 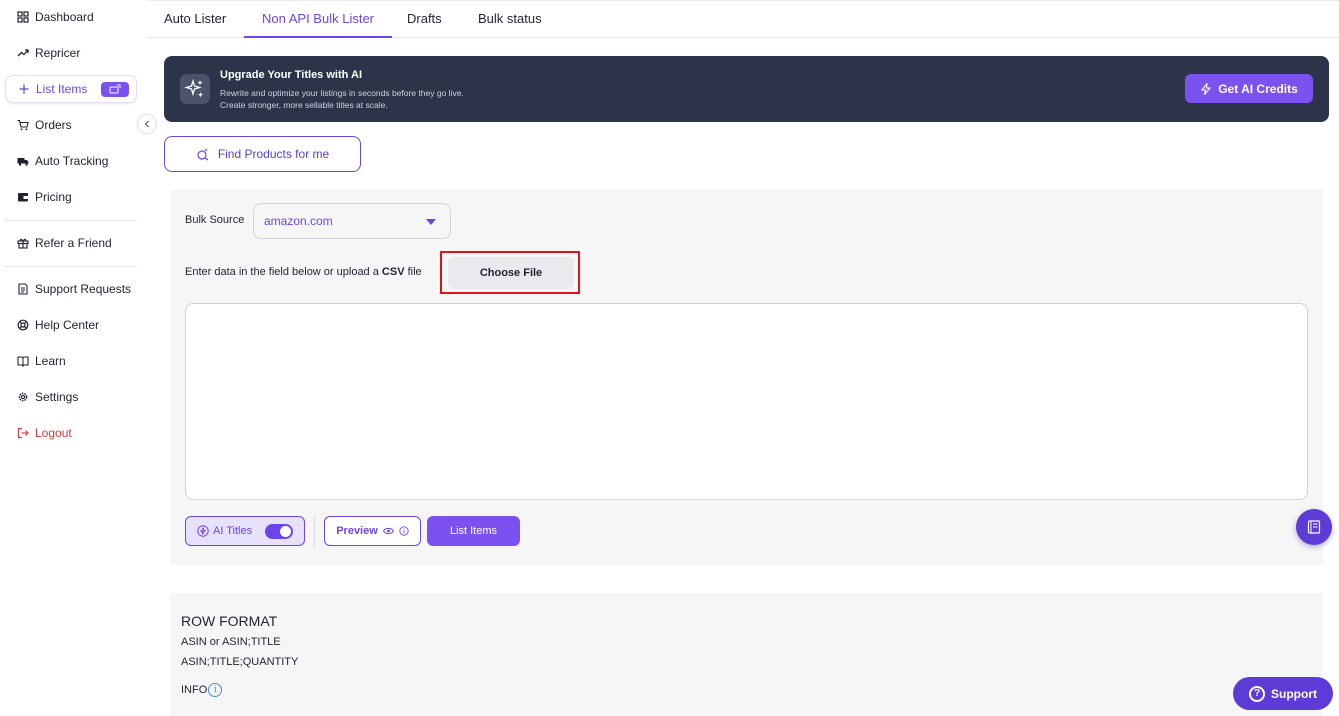 I want to click on sidebar-item-settings: Settings, so click(x=71, y=397).